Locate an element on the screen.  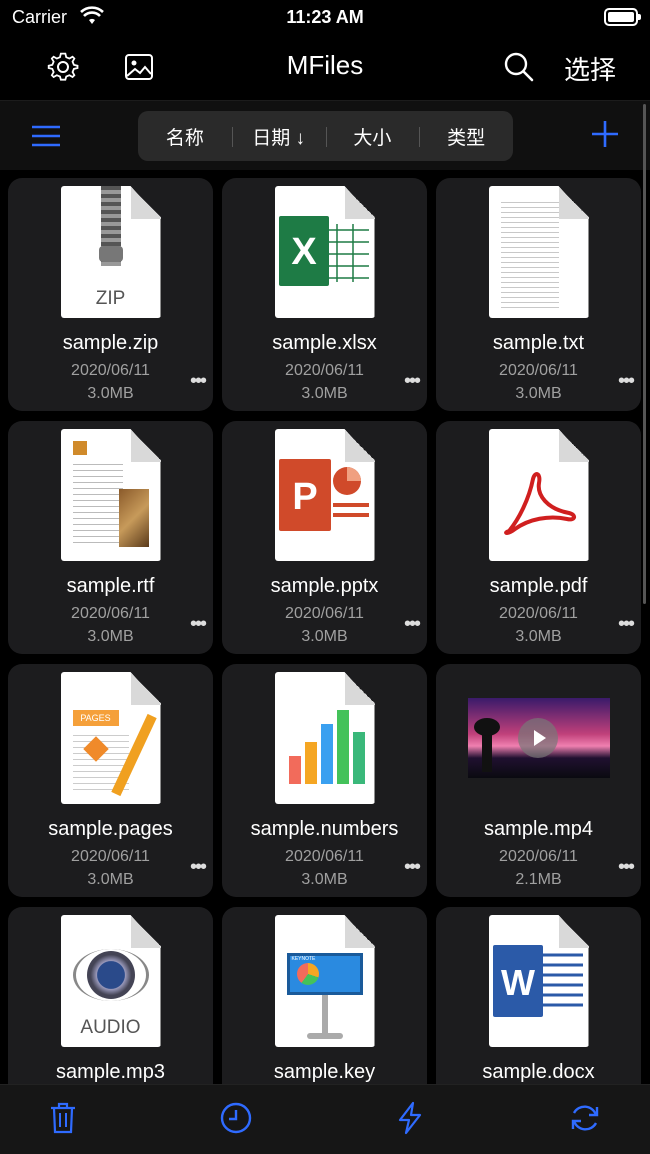
pdf-file-icon is located at coordinates (538, 495).